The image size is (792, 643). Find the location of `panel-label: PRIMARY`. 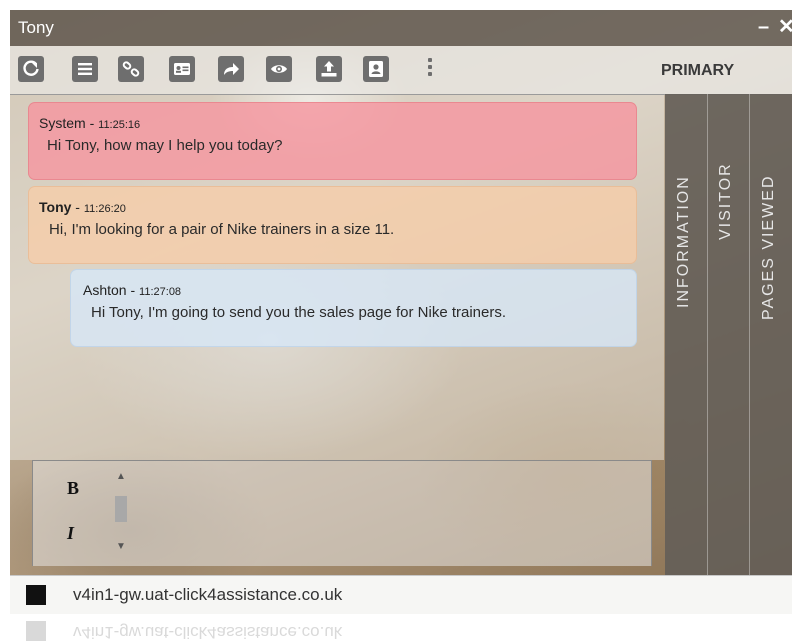

panel-label: PRIMARY is located at coordinates (698, 70).